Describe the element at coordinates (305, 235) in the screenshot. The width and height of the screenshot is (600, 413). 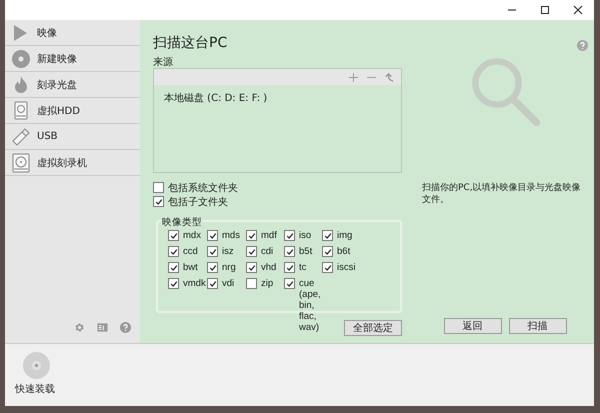
I see `checkbox-label: iso` at that location.